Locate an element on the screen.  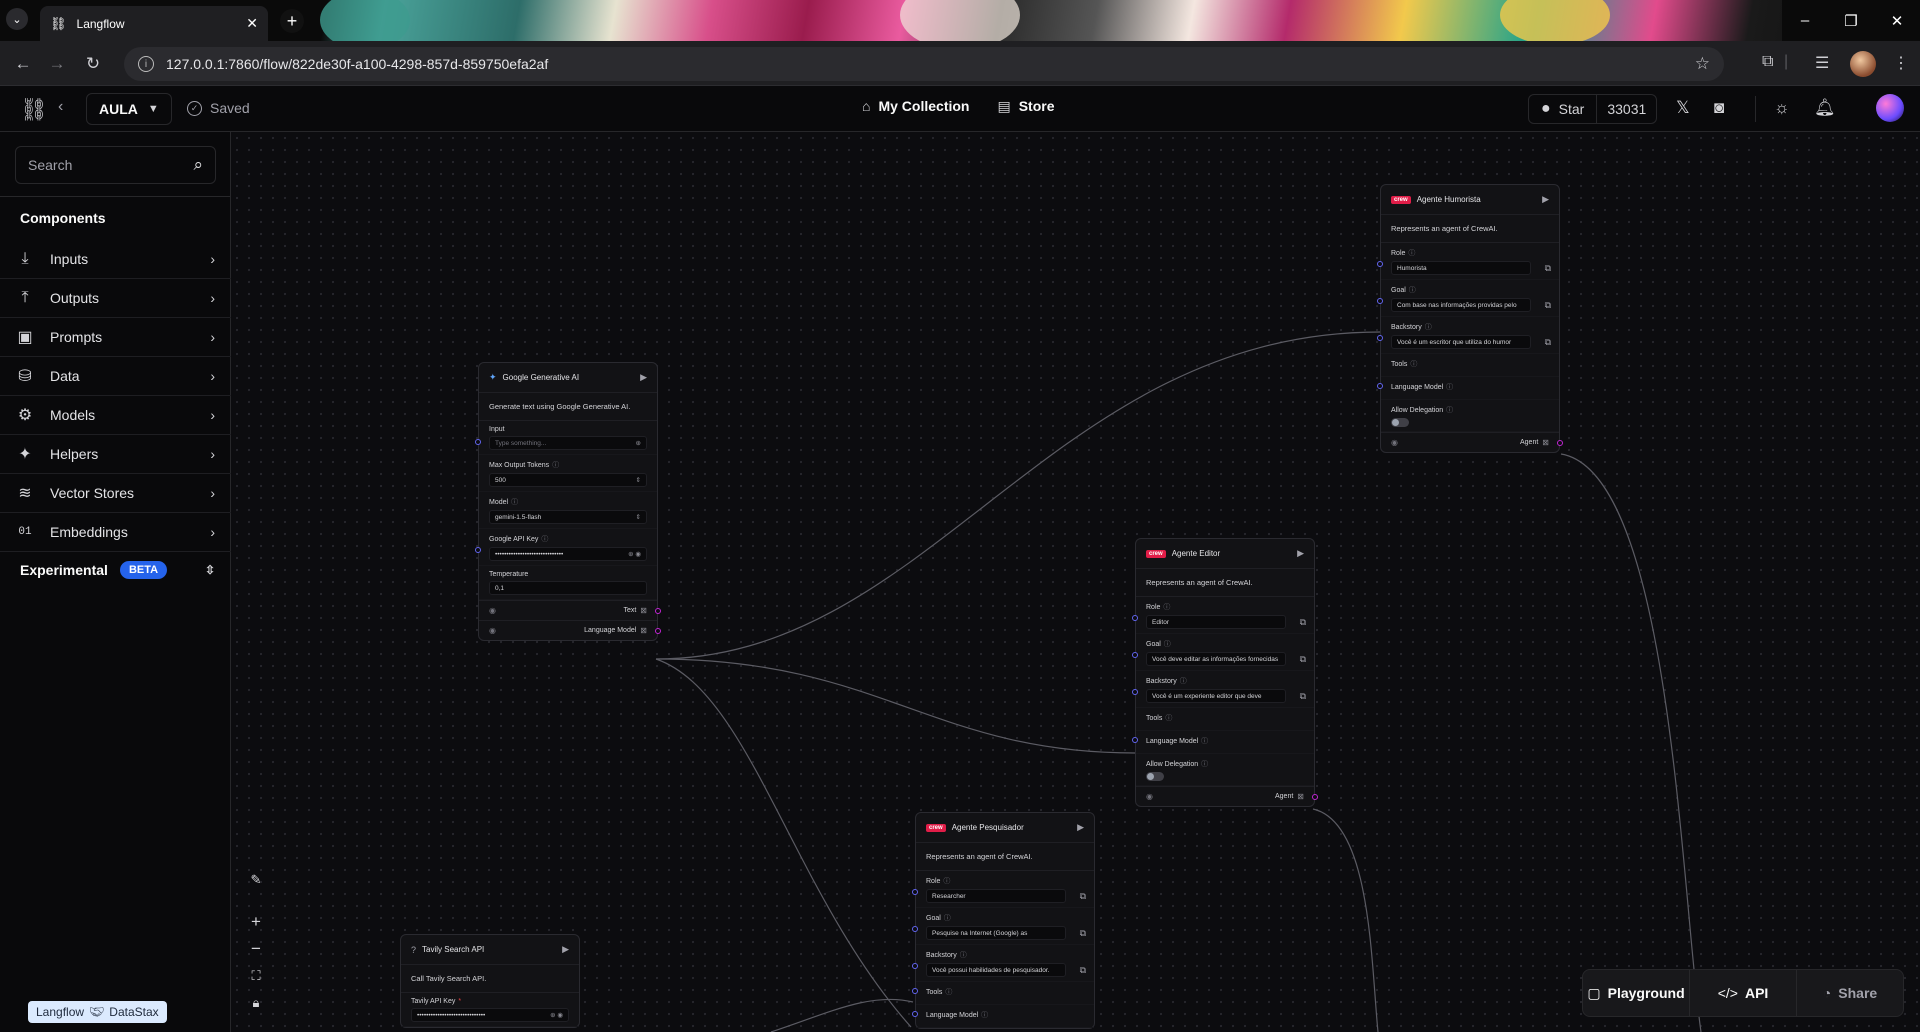
goal-input: Com base nas informações providas pelo is located at coordinates (1461, 305).